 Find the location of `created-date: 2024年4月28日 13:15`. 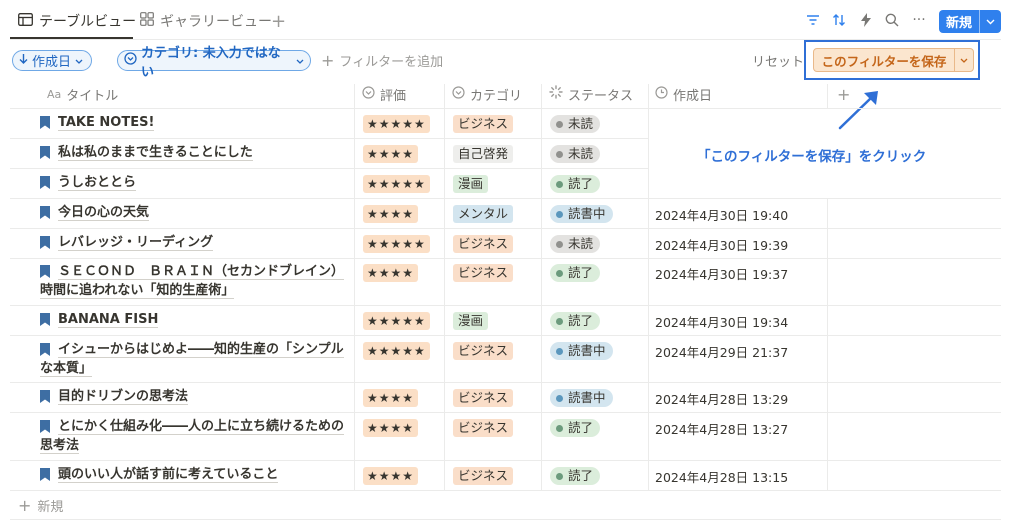

created-date: 2024年4月28日 13:15 is located at coordinates (722, 477).